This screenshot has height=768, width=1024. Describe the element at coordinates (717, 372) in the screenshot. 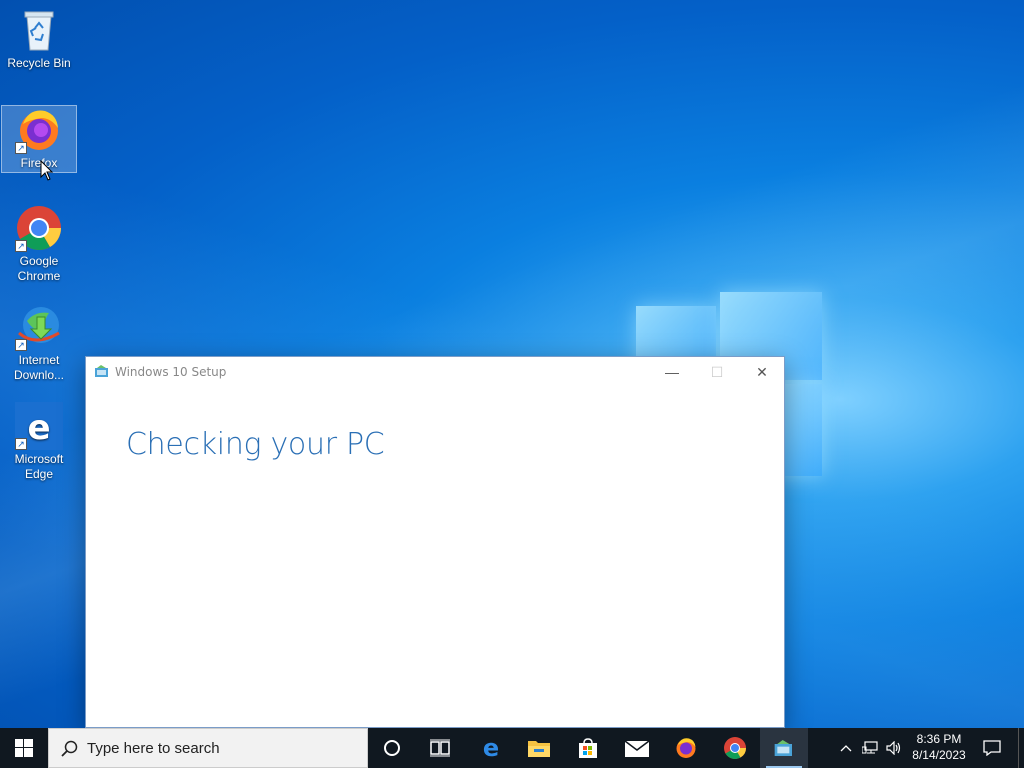

I see `maximize-button: ☐` at that location.